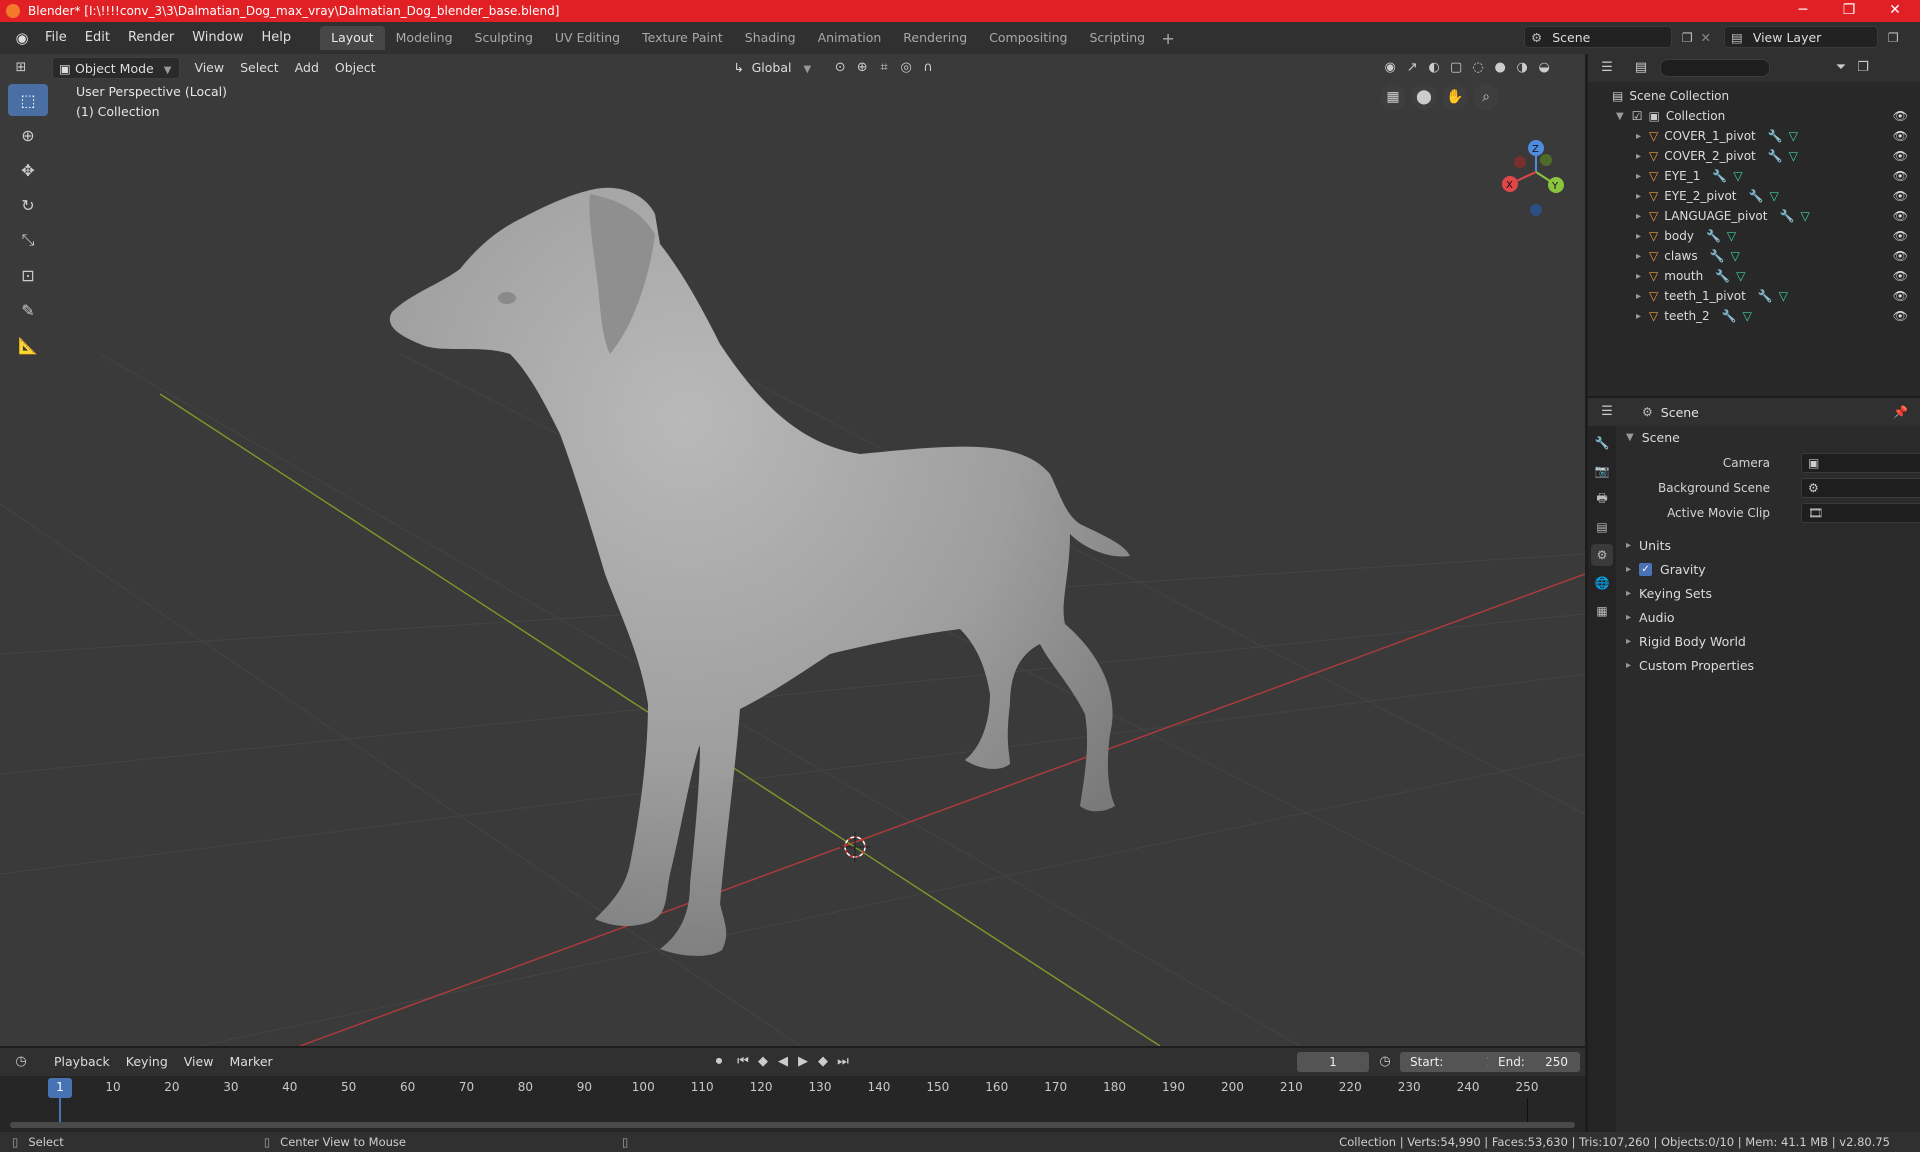 This screenshot has width=1920, height=1152. I want to click on menu-add: Add, so click(307, 68).